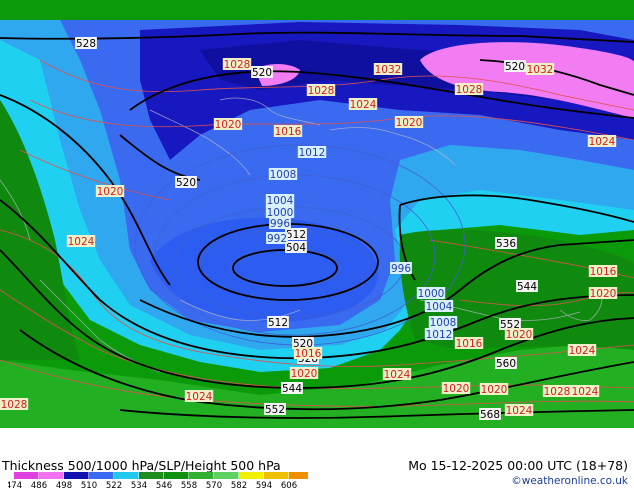 The width and height of the screenshot is (634, 490). Describe the element at coordinates (277, 239) in the screenshot. I see `low-pressure-label: 992` at that location.